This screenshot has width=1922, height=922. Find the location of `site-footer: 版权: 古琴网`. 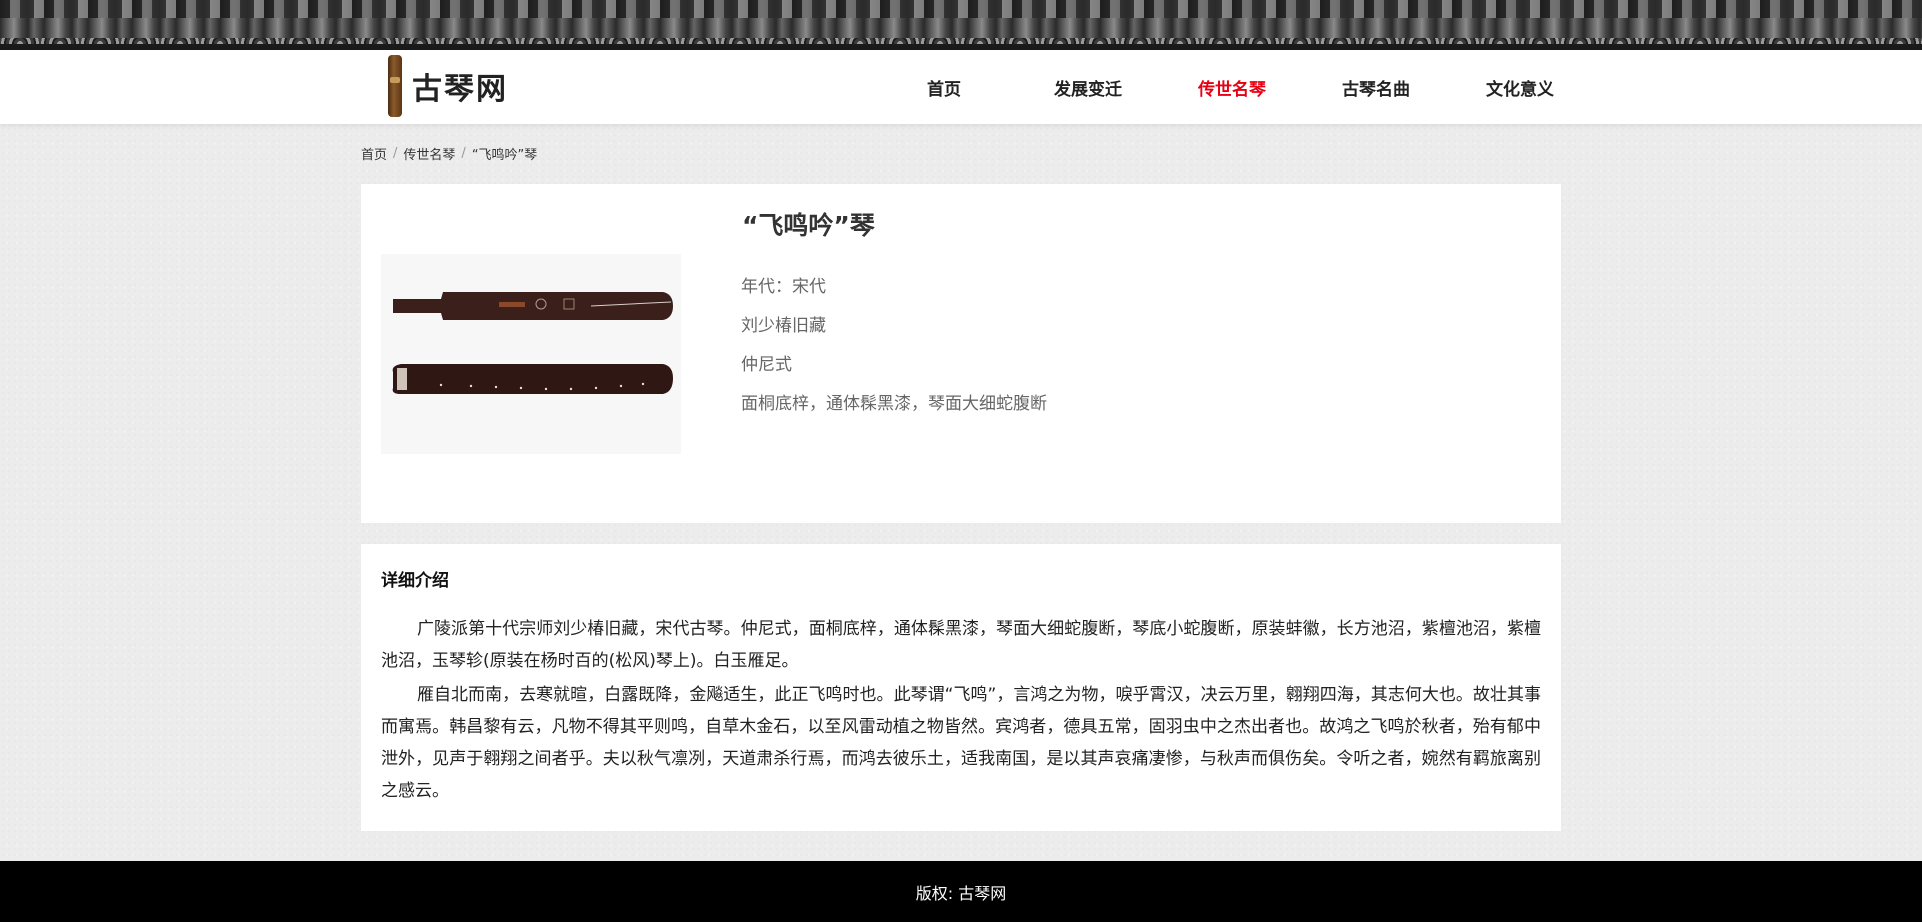

site-footer: 版权: 古琴网 is located at coordinates (961, 891).